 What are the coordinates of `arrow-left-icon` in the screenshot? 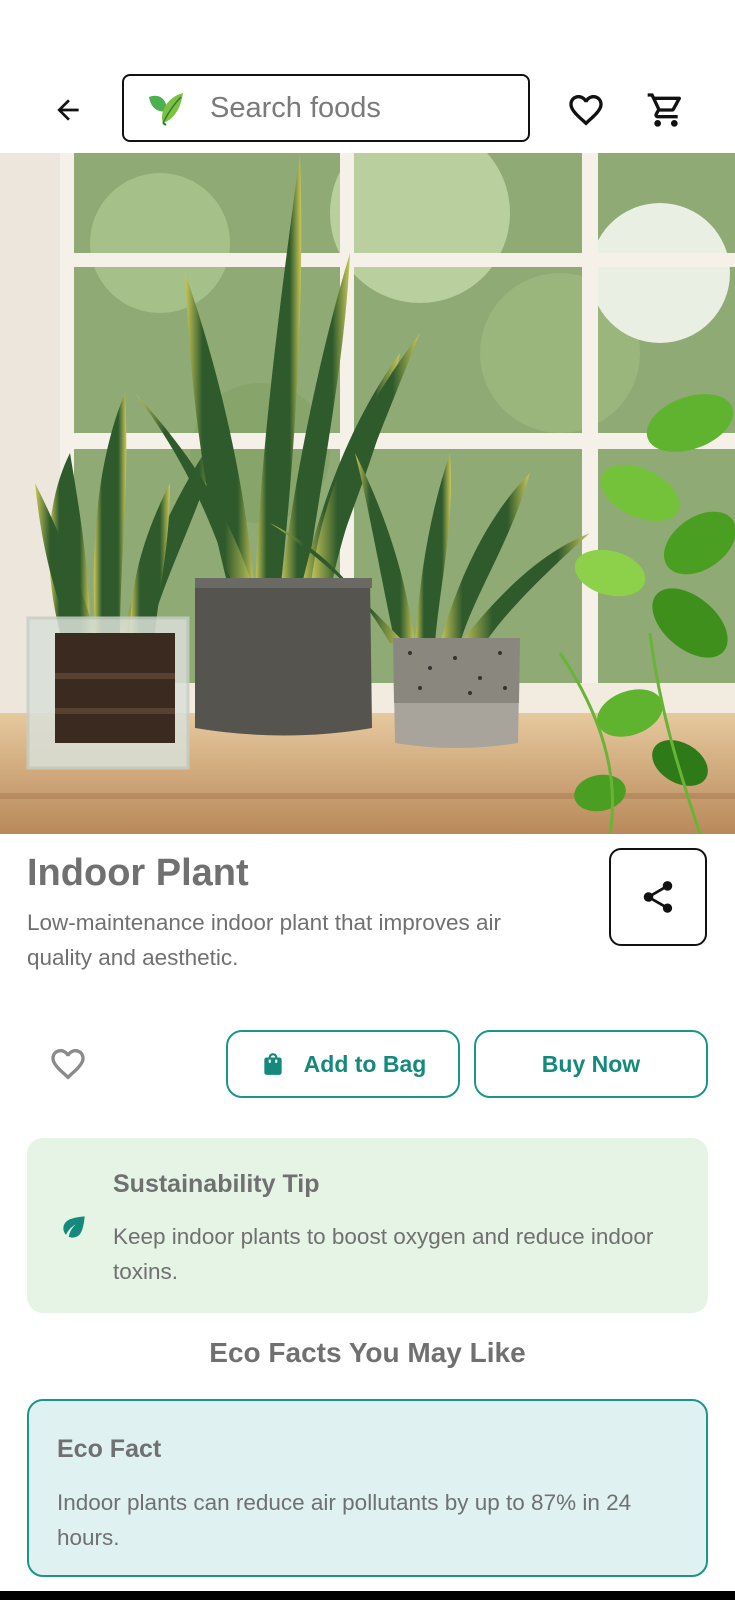 It's located at (68, 110).